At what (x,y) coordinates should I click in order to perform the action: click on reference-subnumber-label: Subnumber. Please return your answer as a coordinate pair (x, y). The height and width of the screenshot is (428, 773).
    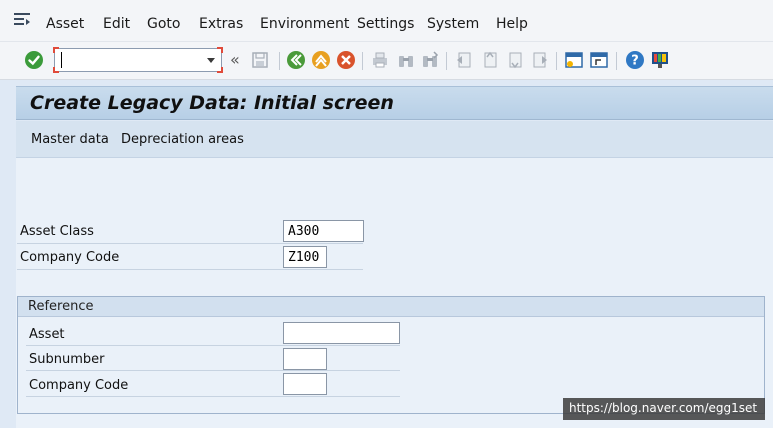
    Looking at the image, I should click on (67, 359).